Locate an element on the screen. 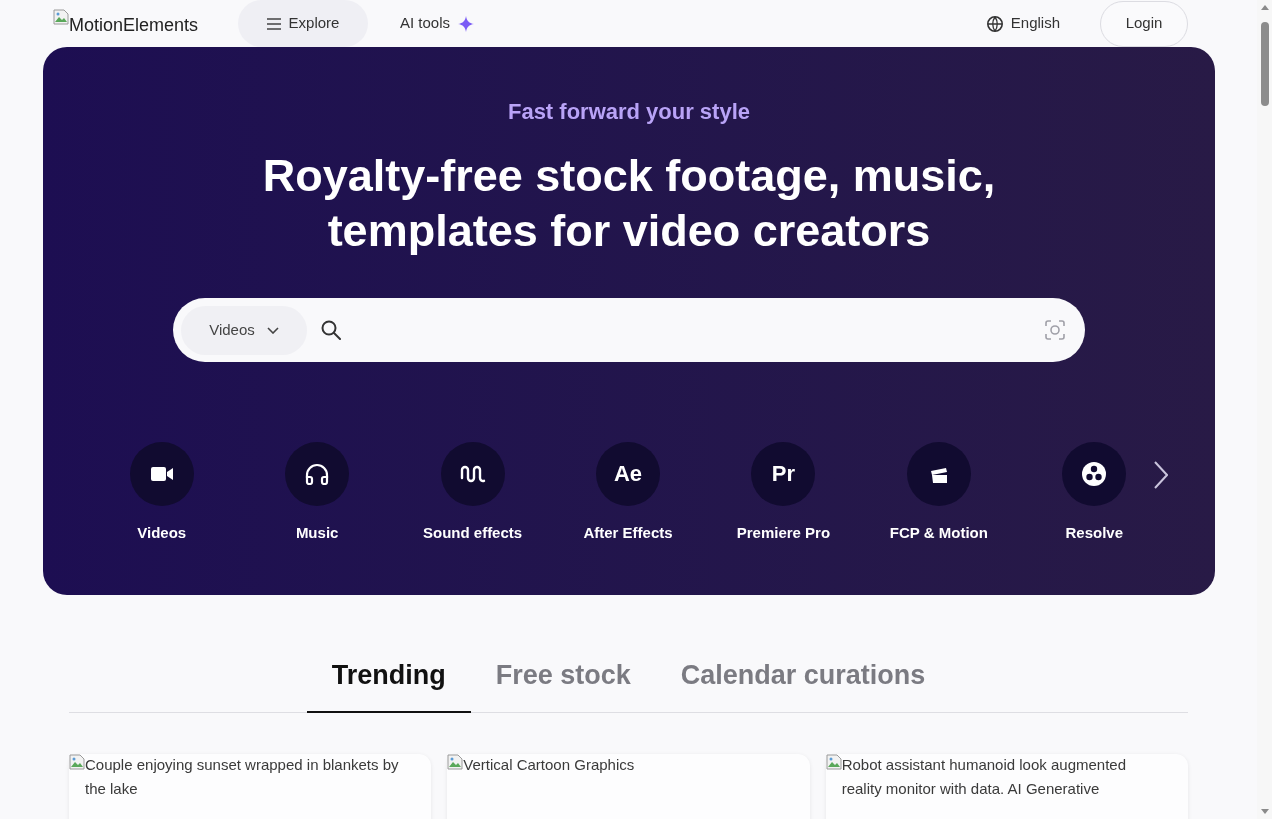 The height and width of the screenshot is (819, 1272). image-alt-text: Couple enjoying sunset wrapped in blankets by the lake is located at coordinates (242, 777).